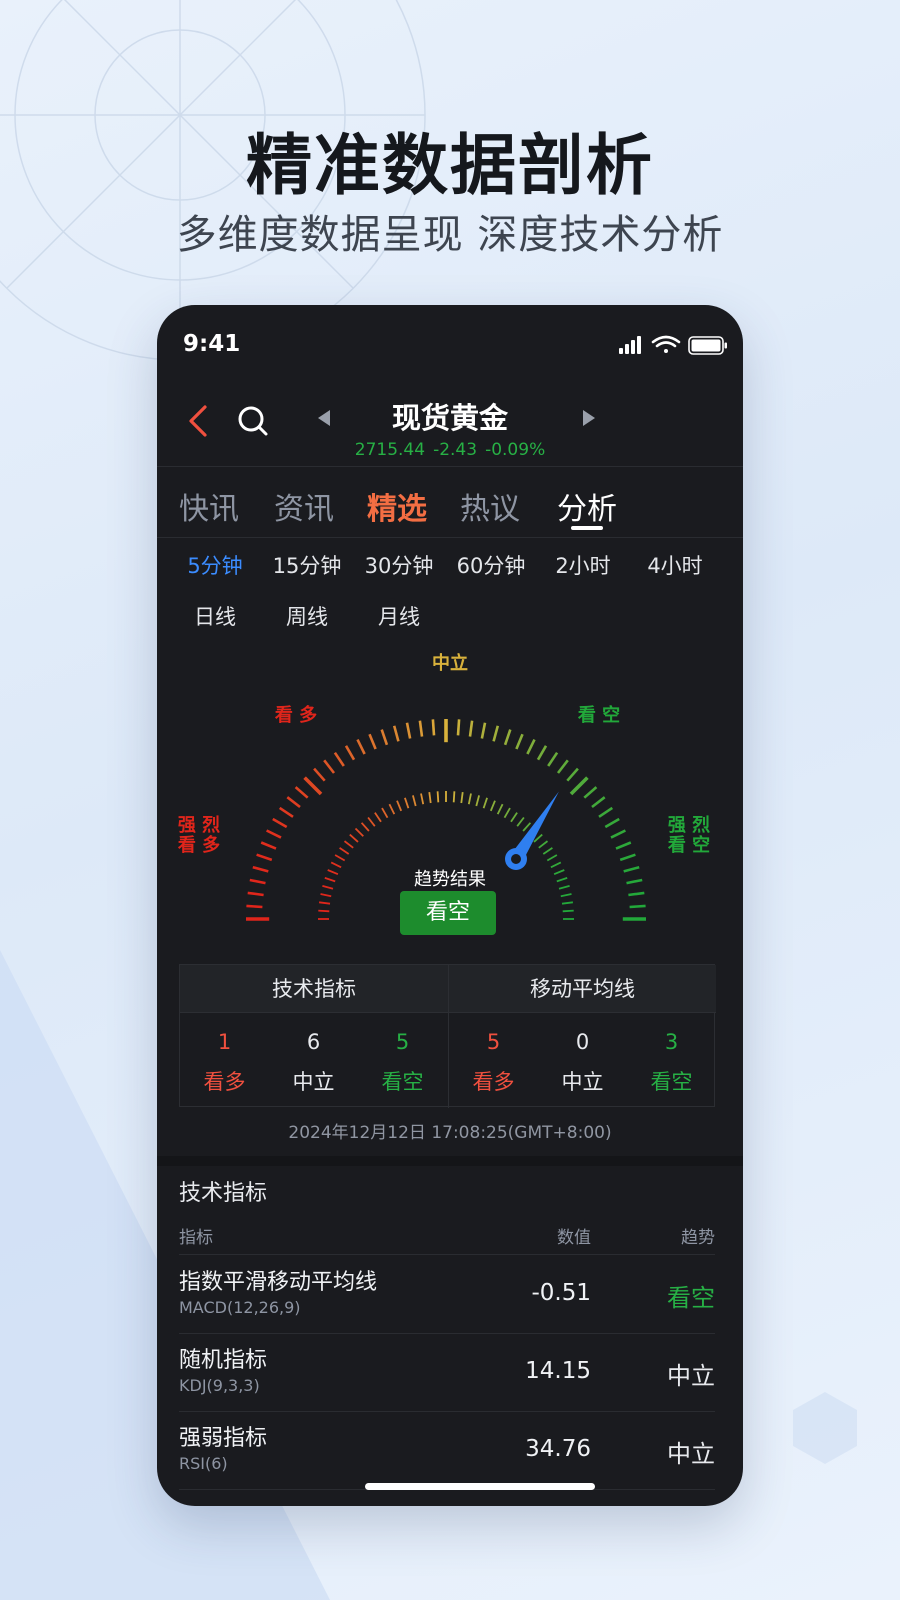 The image size is (900, 1600). What do you see at coordinates (399, 616) in the screenshot?
I see `period-monthly: 月线` at bounding box center [399, 616].